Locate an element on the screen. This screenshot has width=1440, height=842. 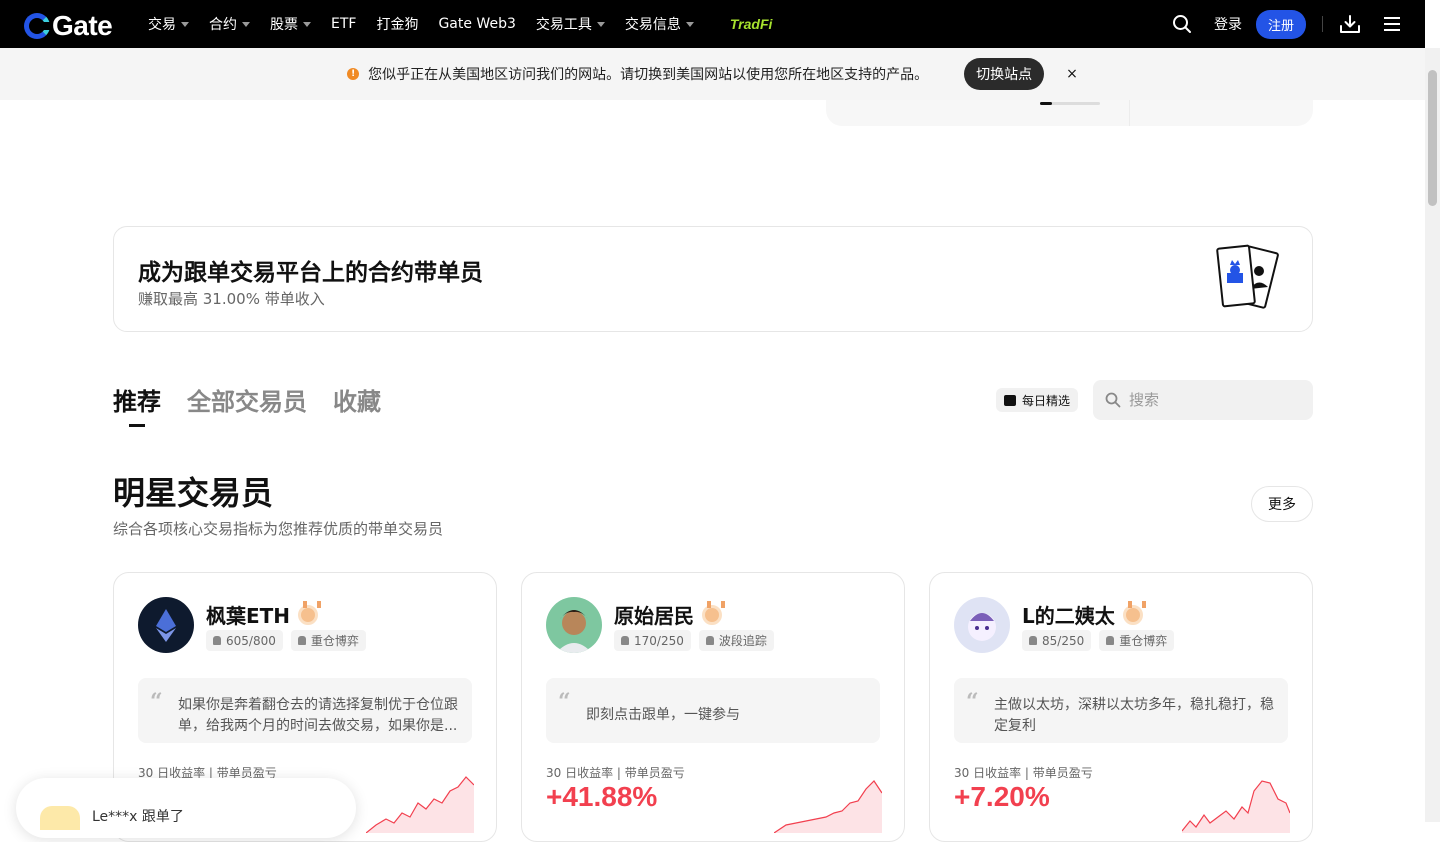
followers-count: 85/250 is located at coordinates (1063, 640).